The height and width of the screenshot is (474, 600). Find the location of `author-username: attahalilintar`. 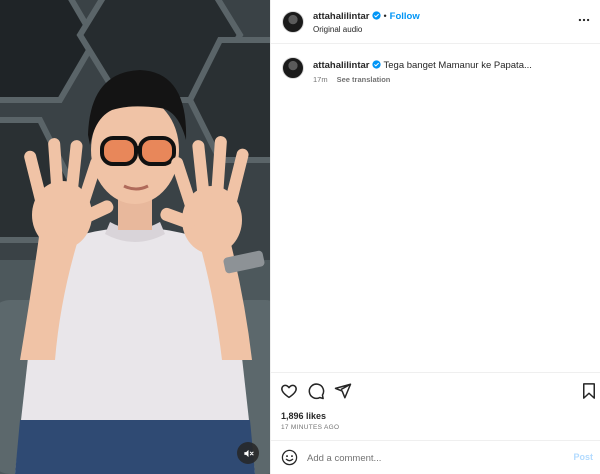

author-username: attahalilintar is located at coordinates (341, 16).